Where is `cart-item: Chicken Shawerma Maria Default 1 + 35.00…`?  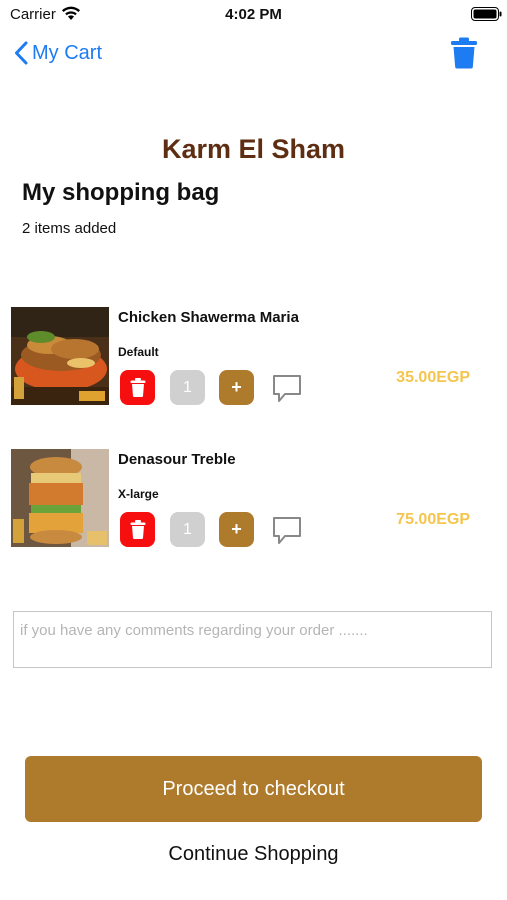
cart-item: Chicken Shawerma Maria Default 1 + 35.00… is located at coordinates (253, 357).